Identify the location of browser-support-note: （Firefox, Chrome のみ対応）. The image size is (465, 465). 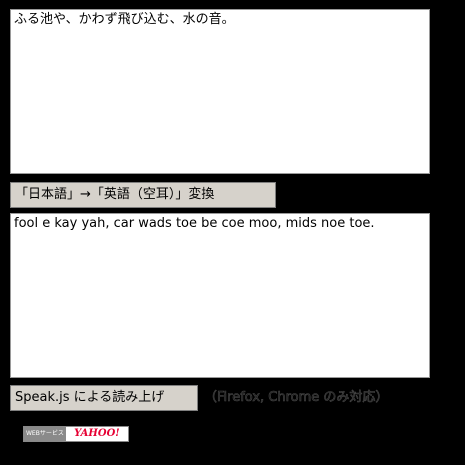
(296, 398).